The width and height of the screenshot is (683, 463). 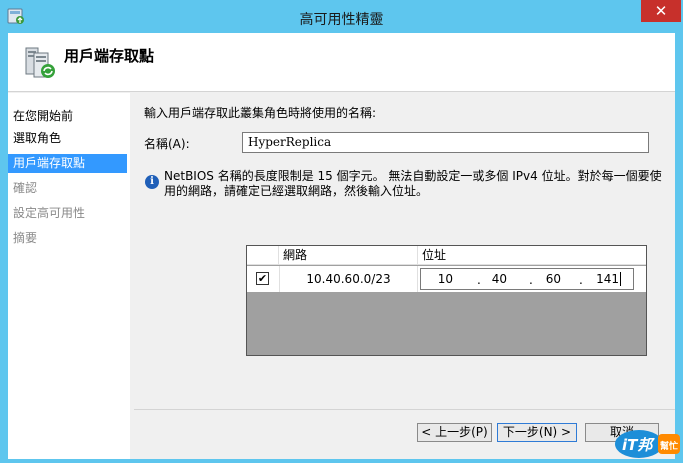 What do you see at coordinates (494, 279) in the screenshot?
I see `ip-octet-2: 40` at bounding box center [494, 279].